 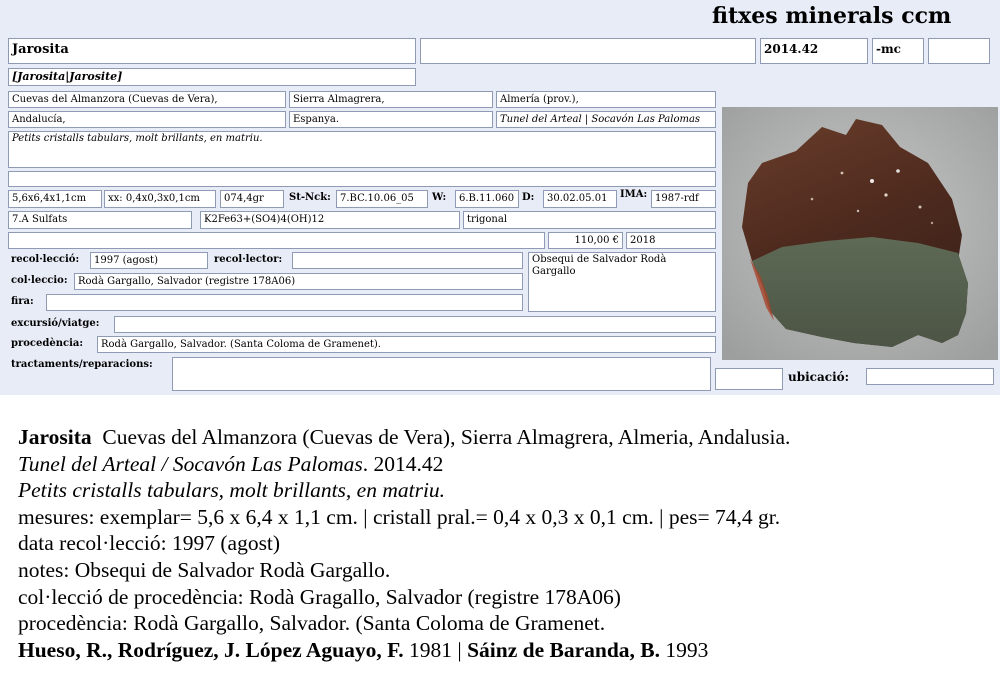 I want to click on specimen-photo, so click(x=860, y=233).